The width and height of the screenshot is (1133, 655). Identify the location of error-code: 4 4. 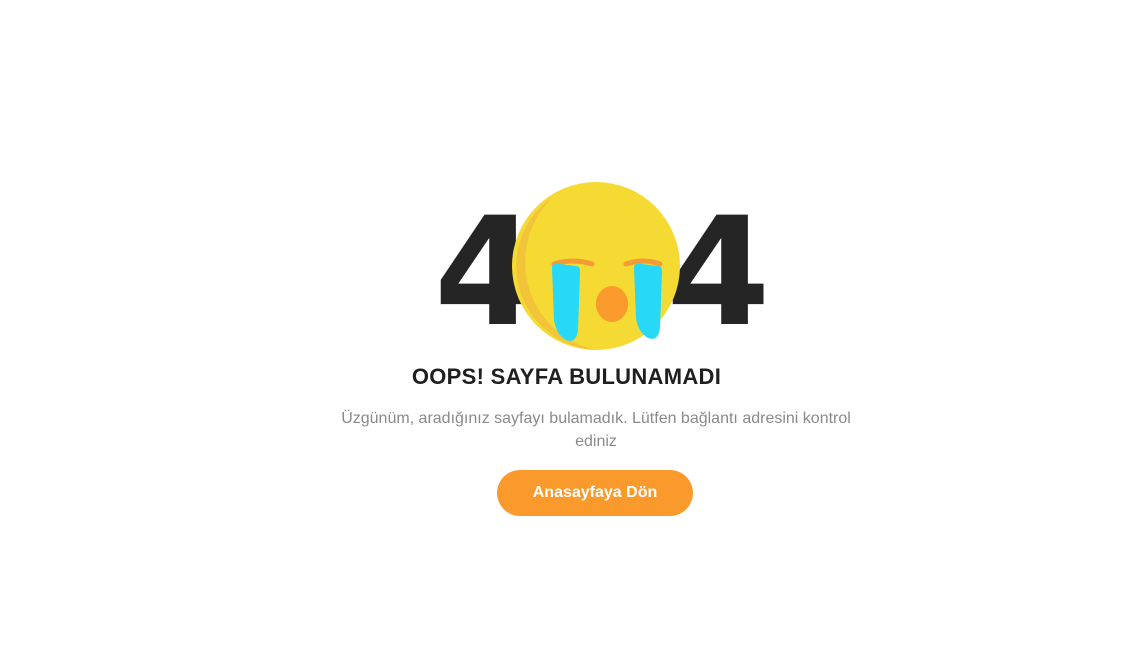
(600, 267).